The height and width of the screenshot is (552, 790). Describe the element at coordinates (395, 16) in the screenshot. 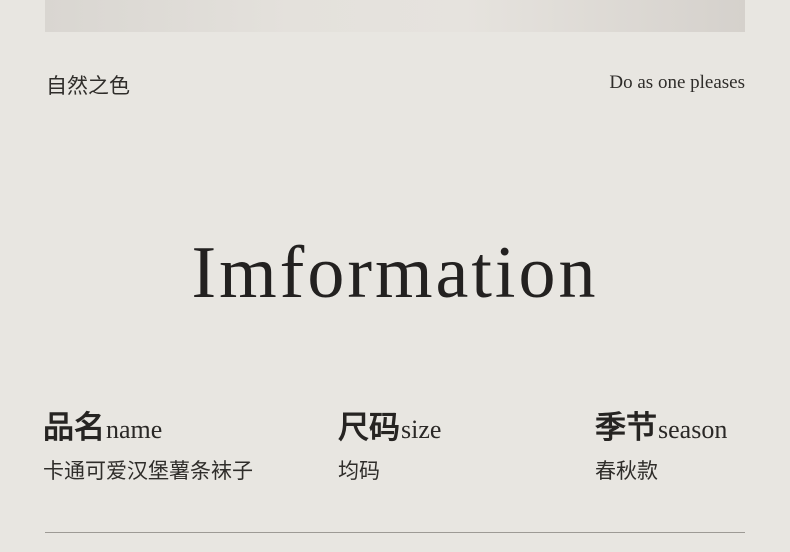

I see `product-photo-strip` at that location.